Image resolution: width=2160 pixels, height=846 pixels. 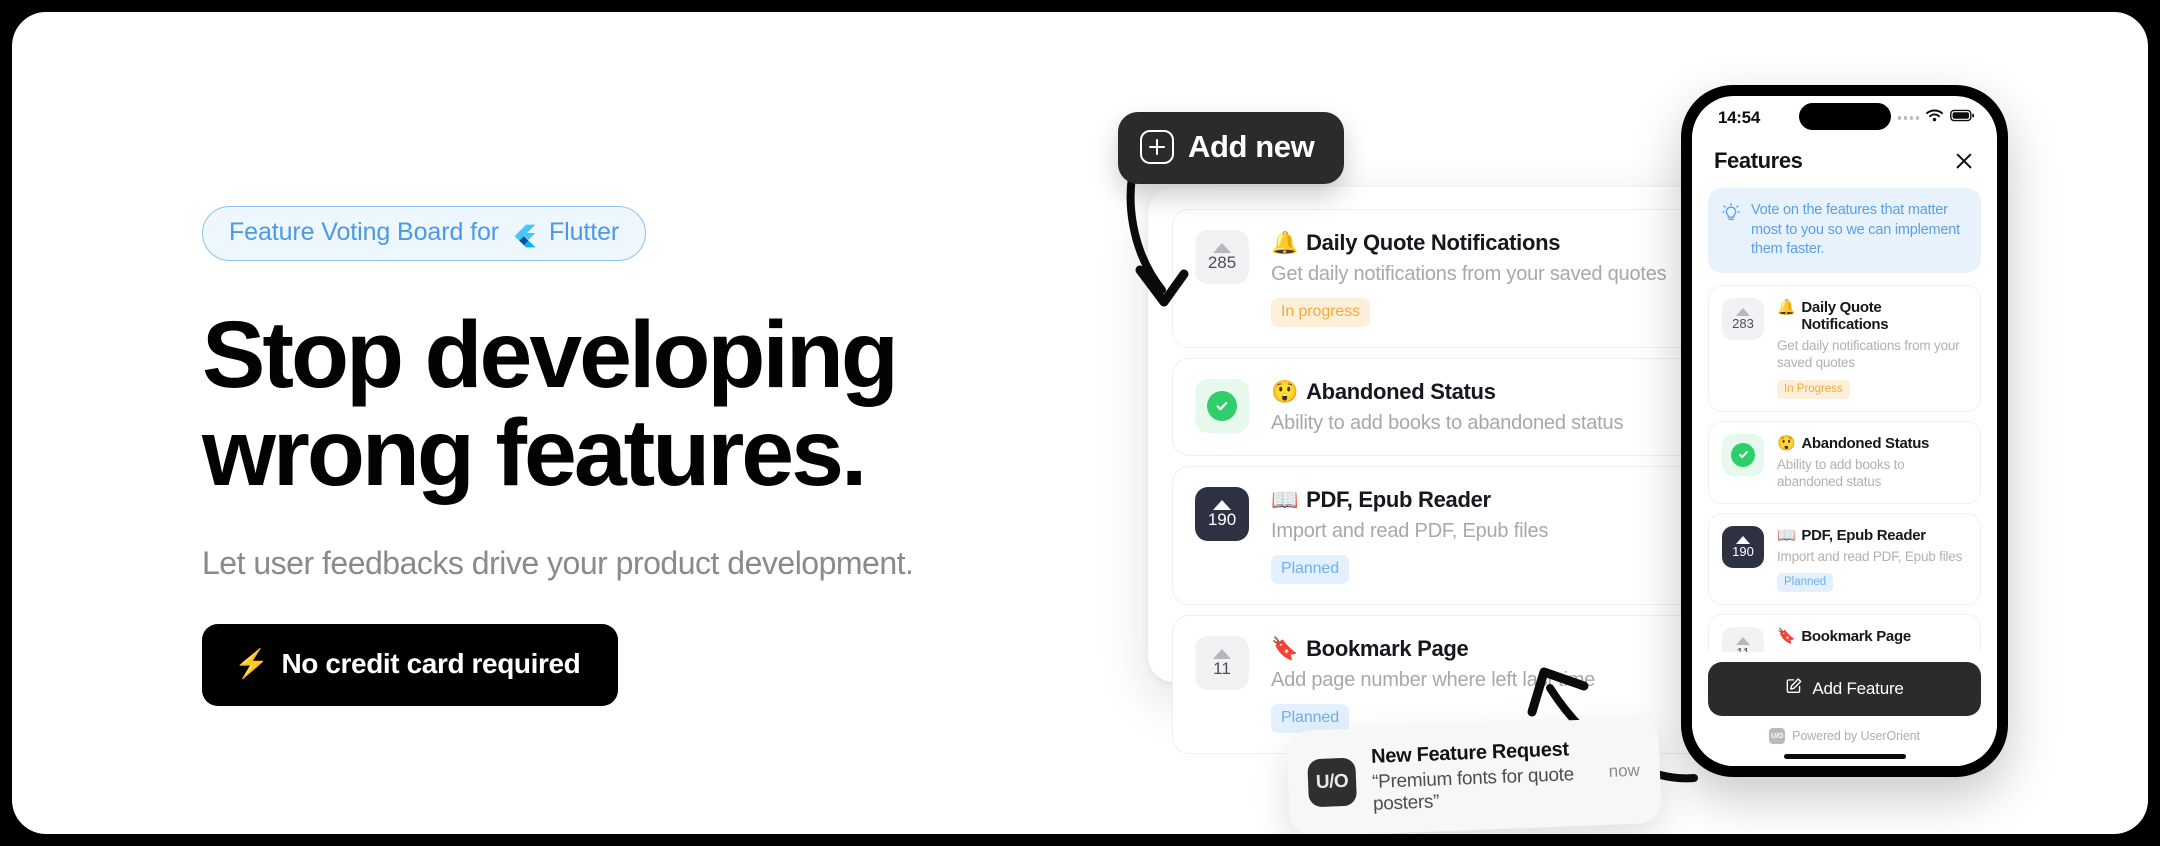 I want to click on status-badge: In progress, so click(x=1320, y=312).